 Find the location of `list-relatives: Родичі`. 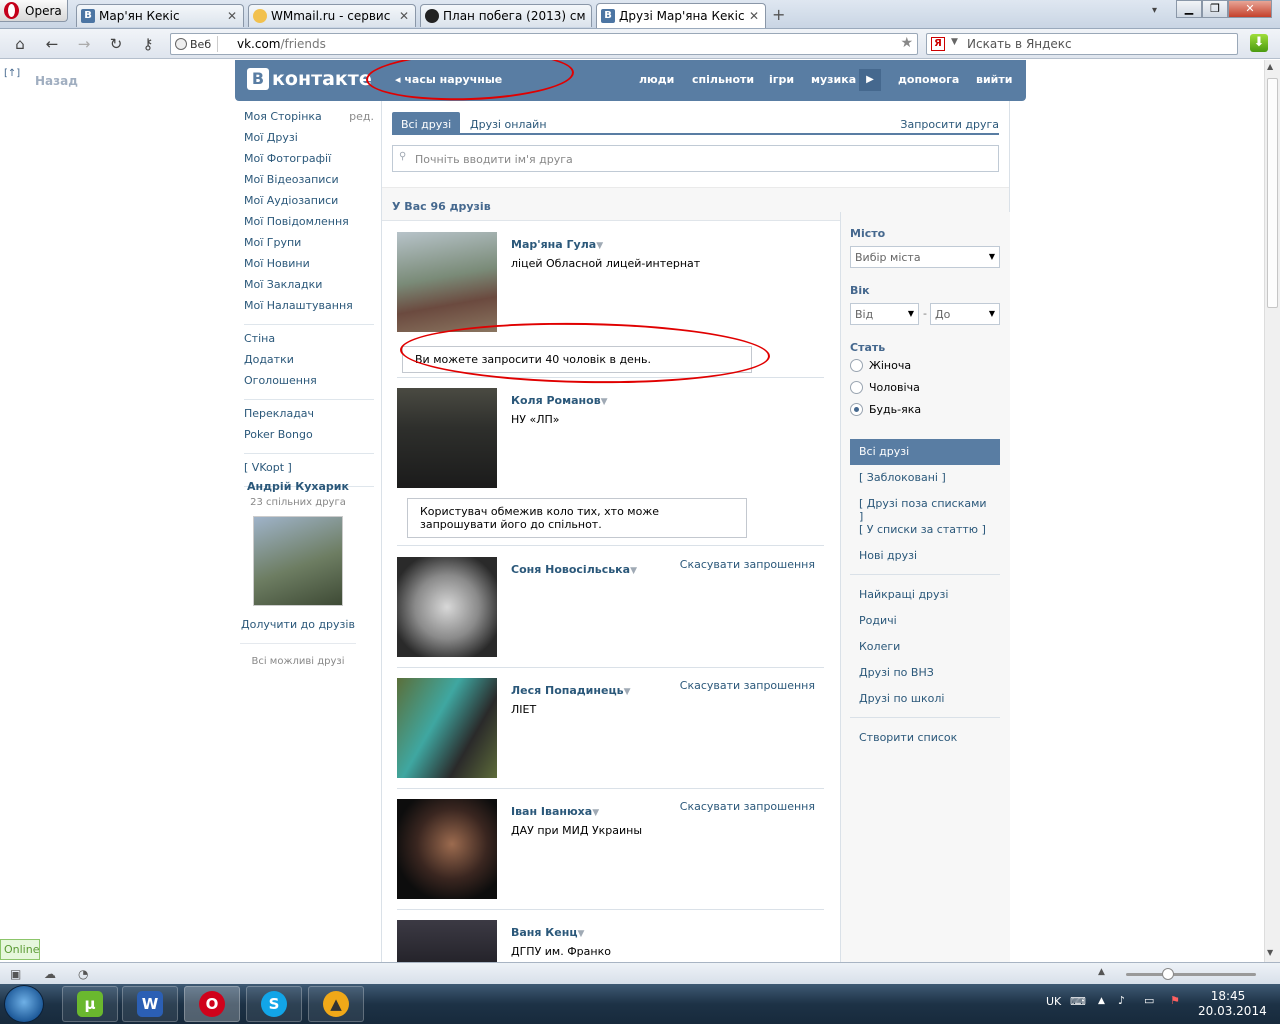

list-relatives: Родичі is located at coordinates (925, 621).